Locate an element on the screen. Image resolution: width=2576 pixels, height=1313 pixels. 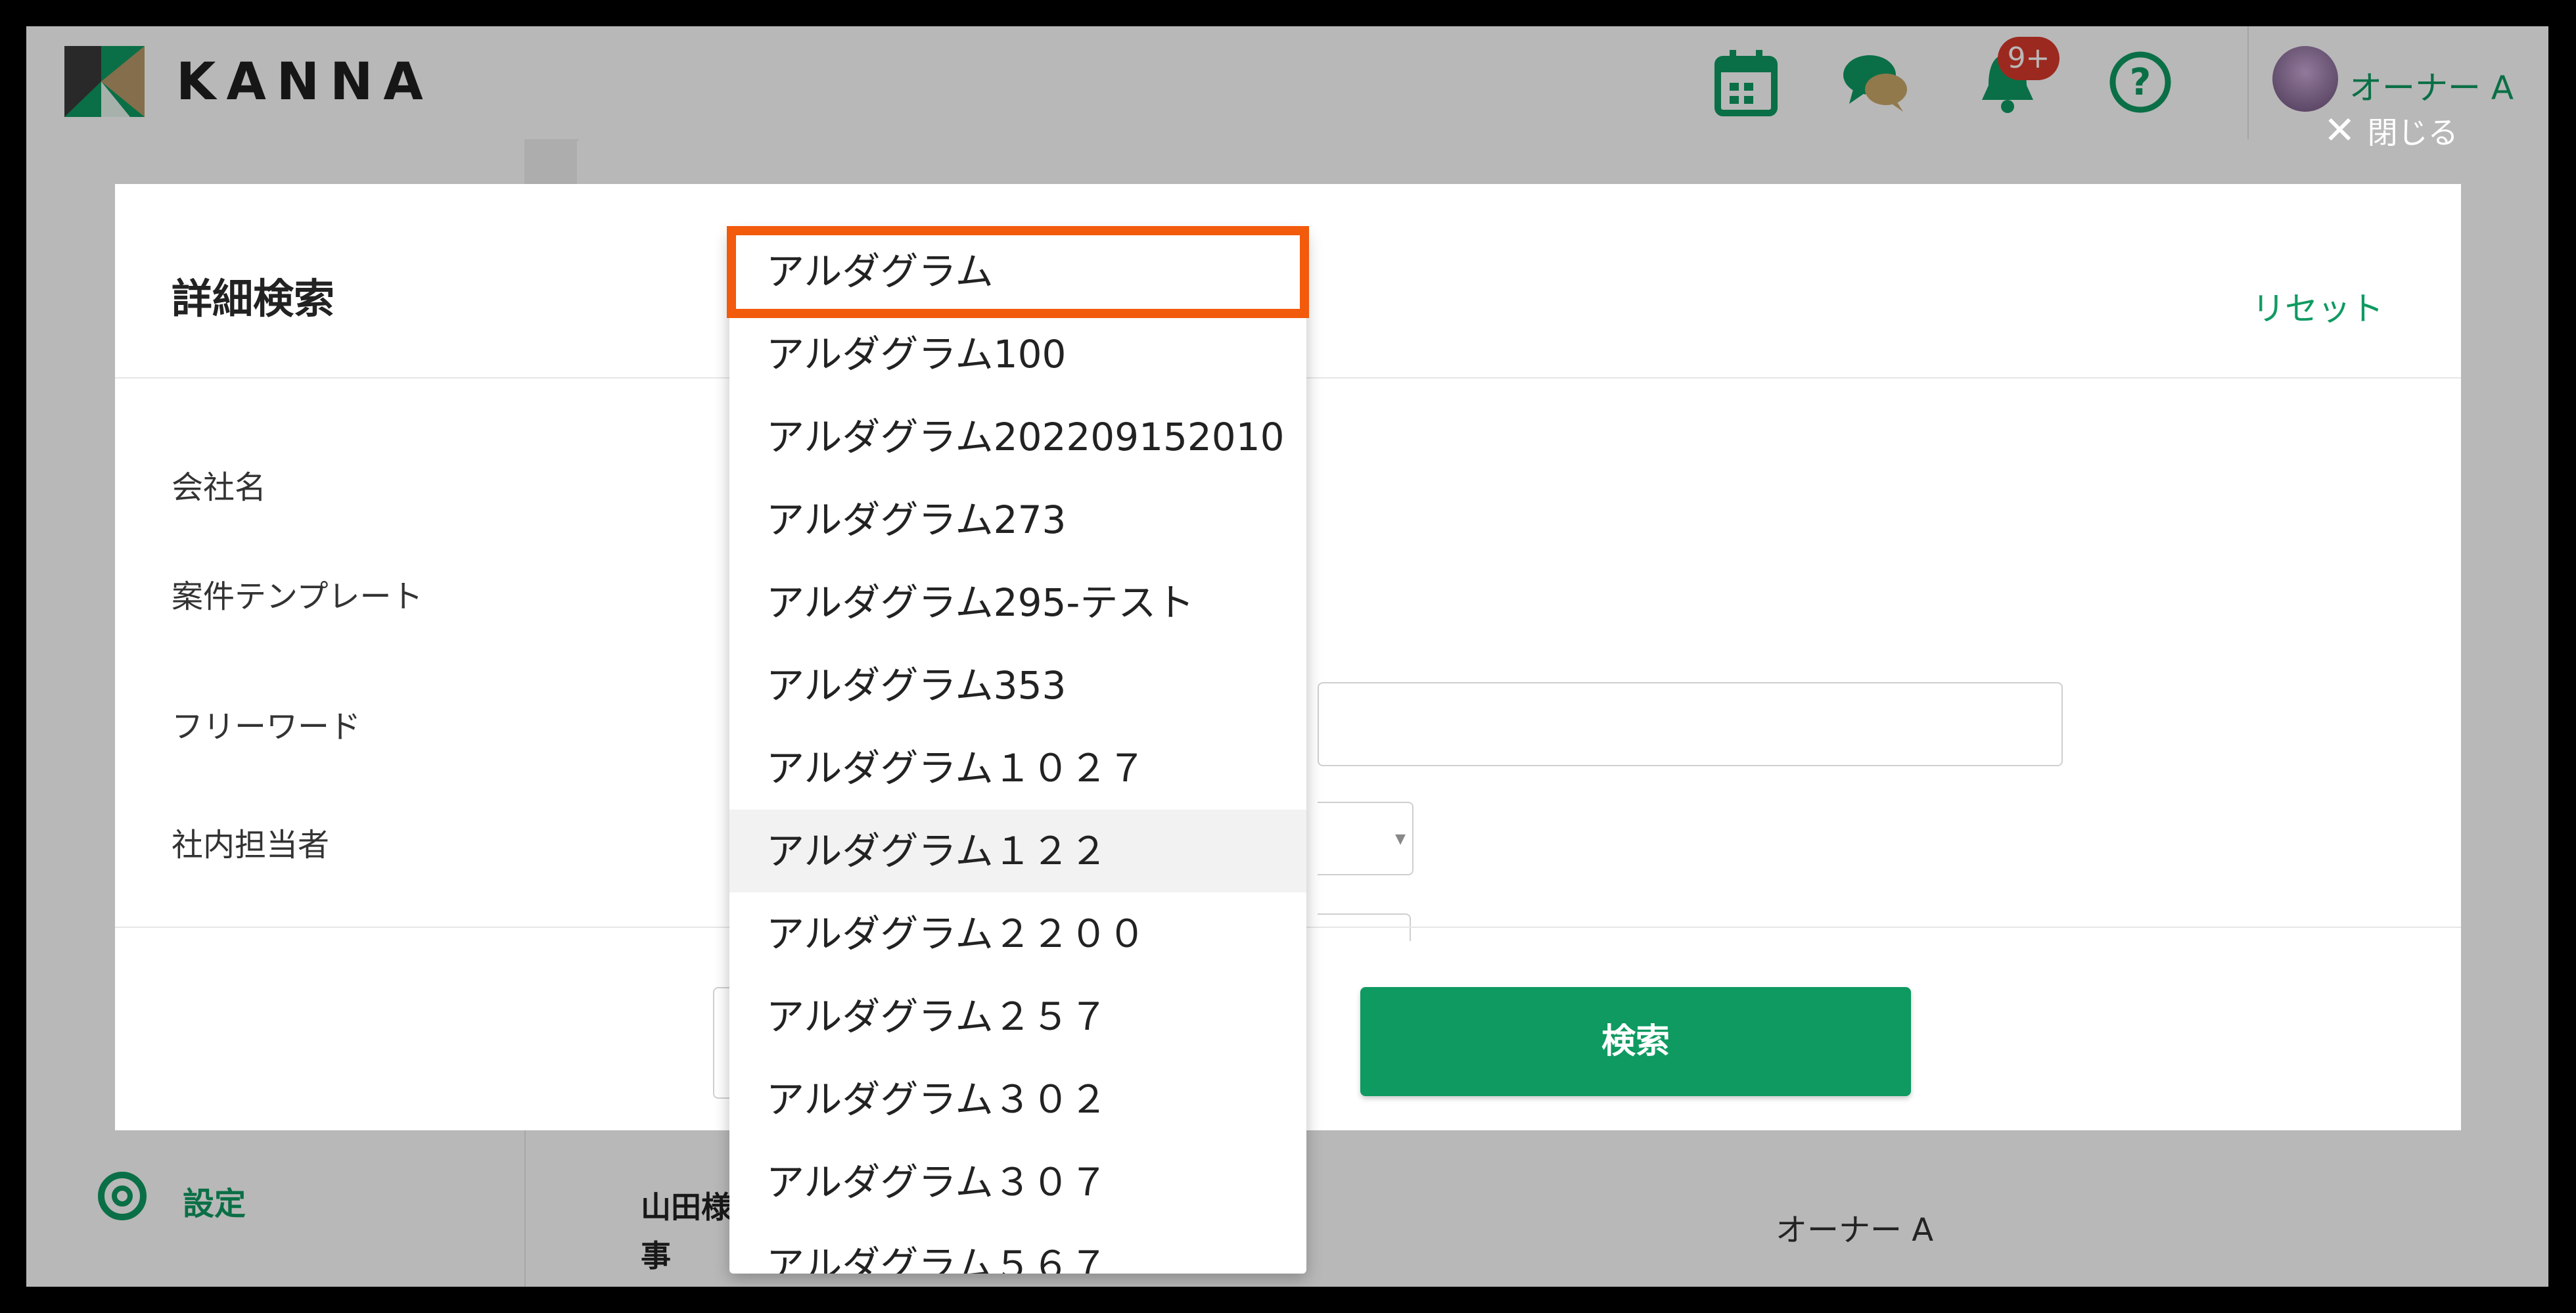
close-icon: ✕ is located at coordinates (2340, 130).